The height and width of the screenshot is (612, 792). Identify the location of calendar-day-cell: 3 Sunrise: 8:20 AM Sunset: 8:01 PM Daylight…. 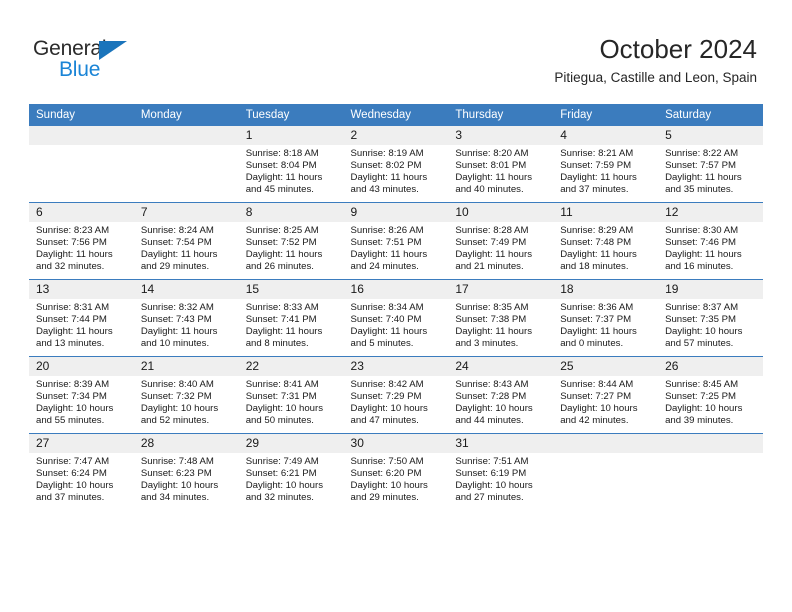
(501, 164).